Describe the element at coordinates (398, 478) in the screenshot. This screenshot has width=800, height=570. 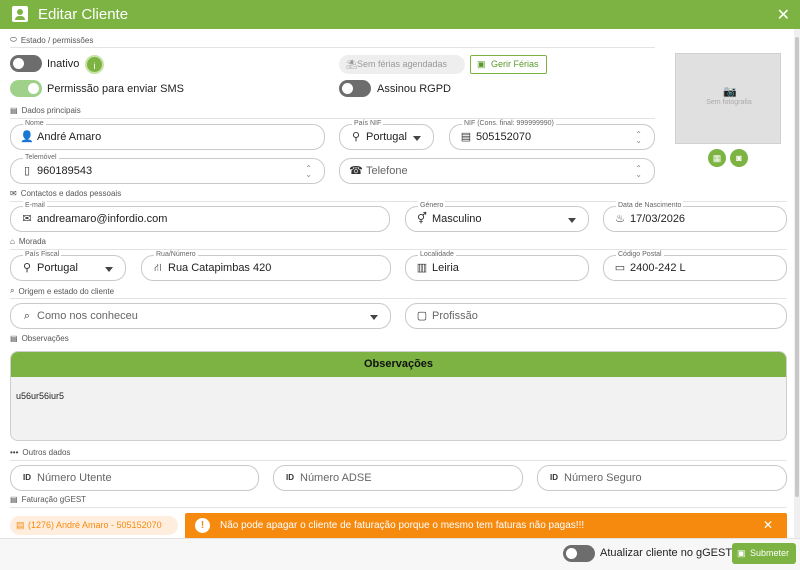
I see `numero-adse-field: ID Número ADSE` at that location.